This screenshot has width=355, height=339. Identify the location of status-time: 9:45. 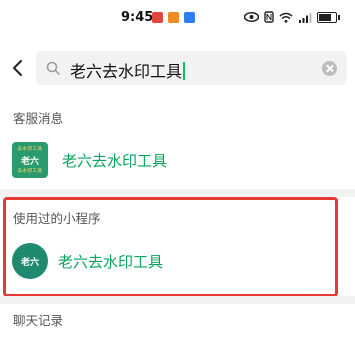
(137, 17).